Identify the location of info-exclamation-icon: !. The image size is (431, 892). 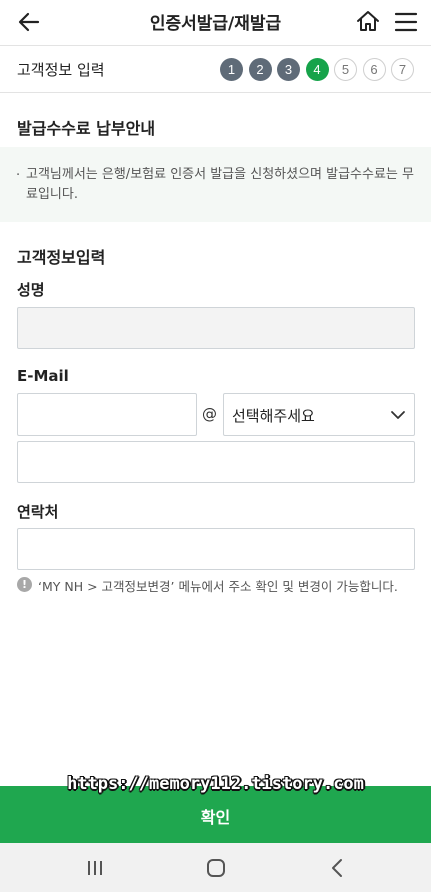
(24, 584).